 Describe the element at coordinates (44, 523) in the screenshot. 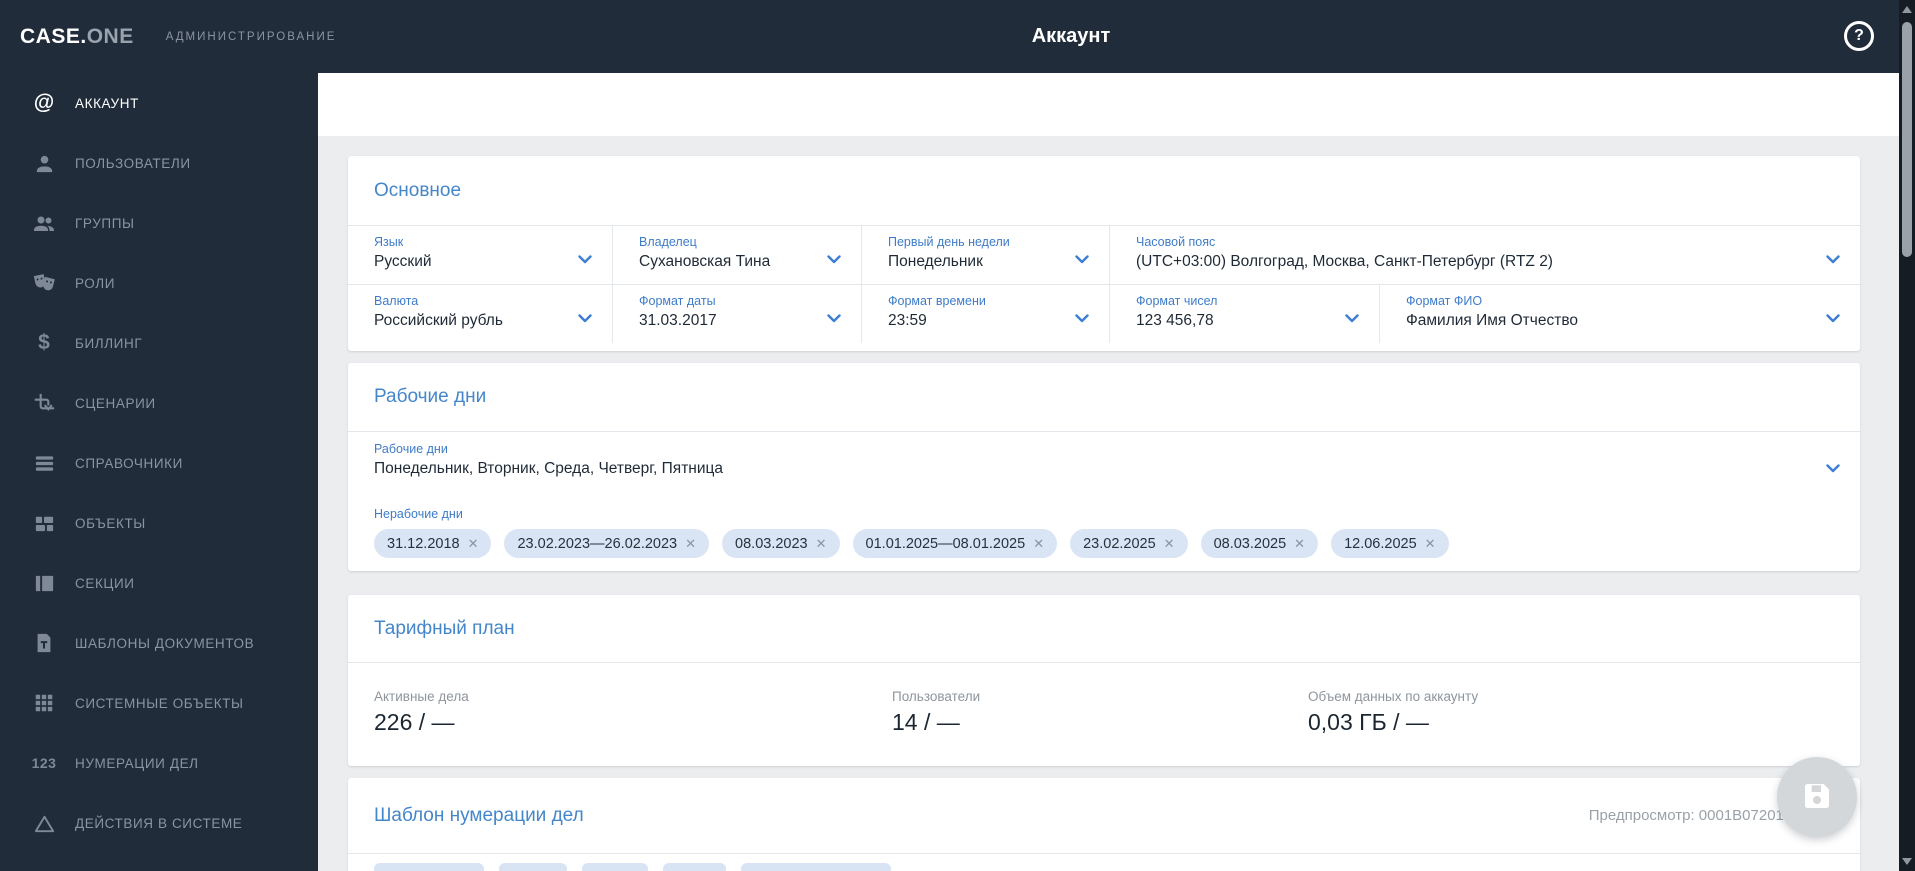

I see `dashboard-icon` at that location.